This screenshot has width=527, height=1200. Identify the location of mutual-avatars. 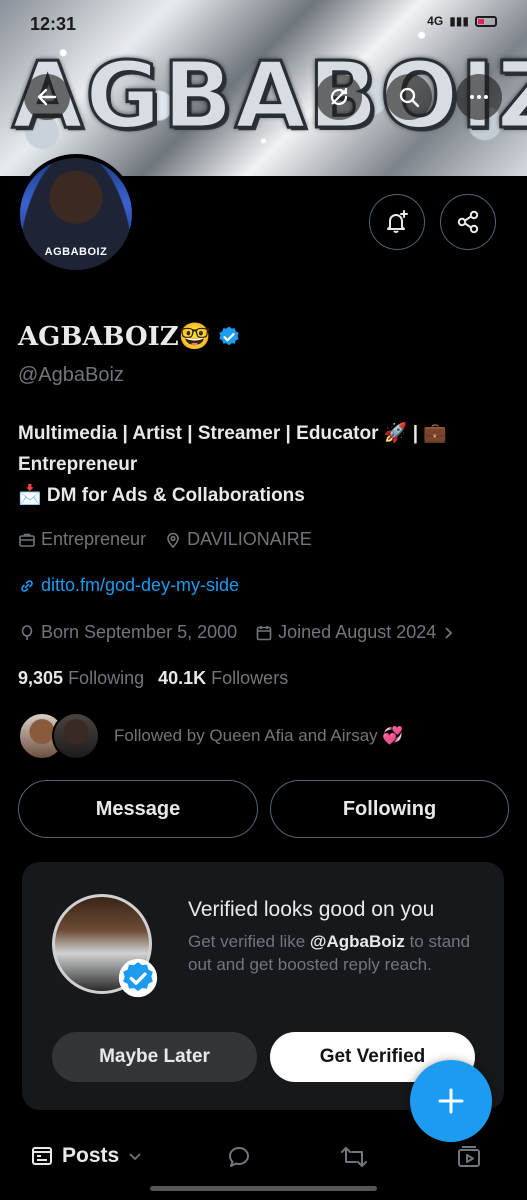
(60, 736).